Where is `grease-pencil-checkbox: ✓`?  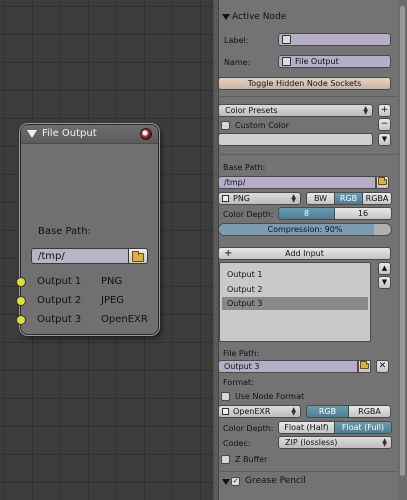 grease-pencil-checkbox: ✓ is located at coordinates (235, 481).